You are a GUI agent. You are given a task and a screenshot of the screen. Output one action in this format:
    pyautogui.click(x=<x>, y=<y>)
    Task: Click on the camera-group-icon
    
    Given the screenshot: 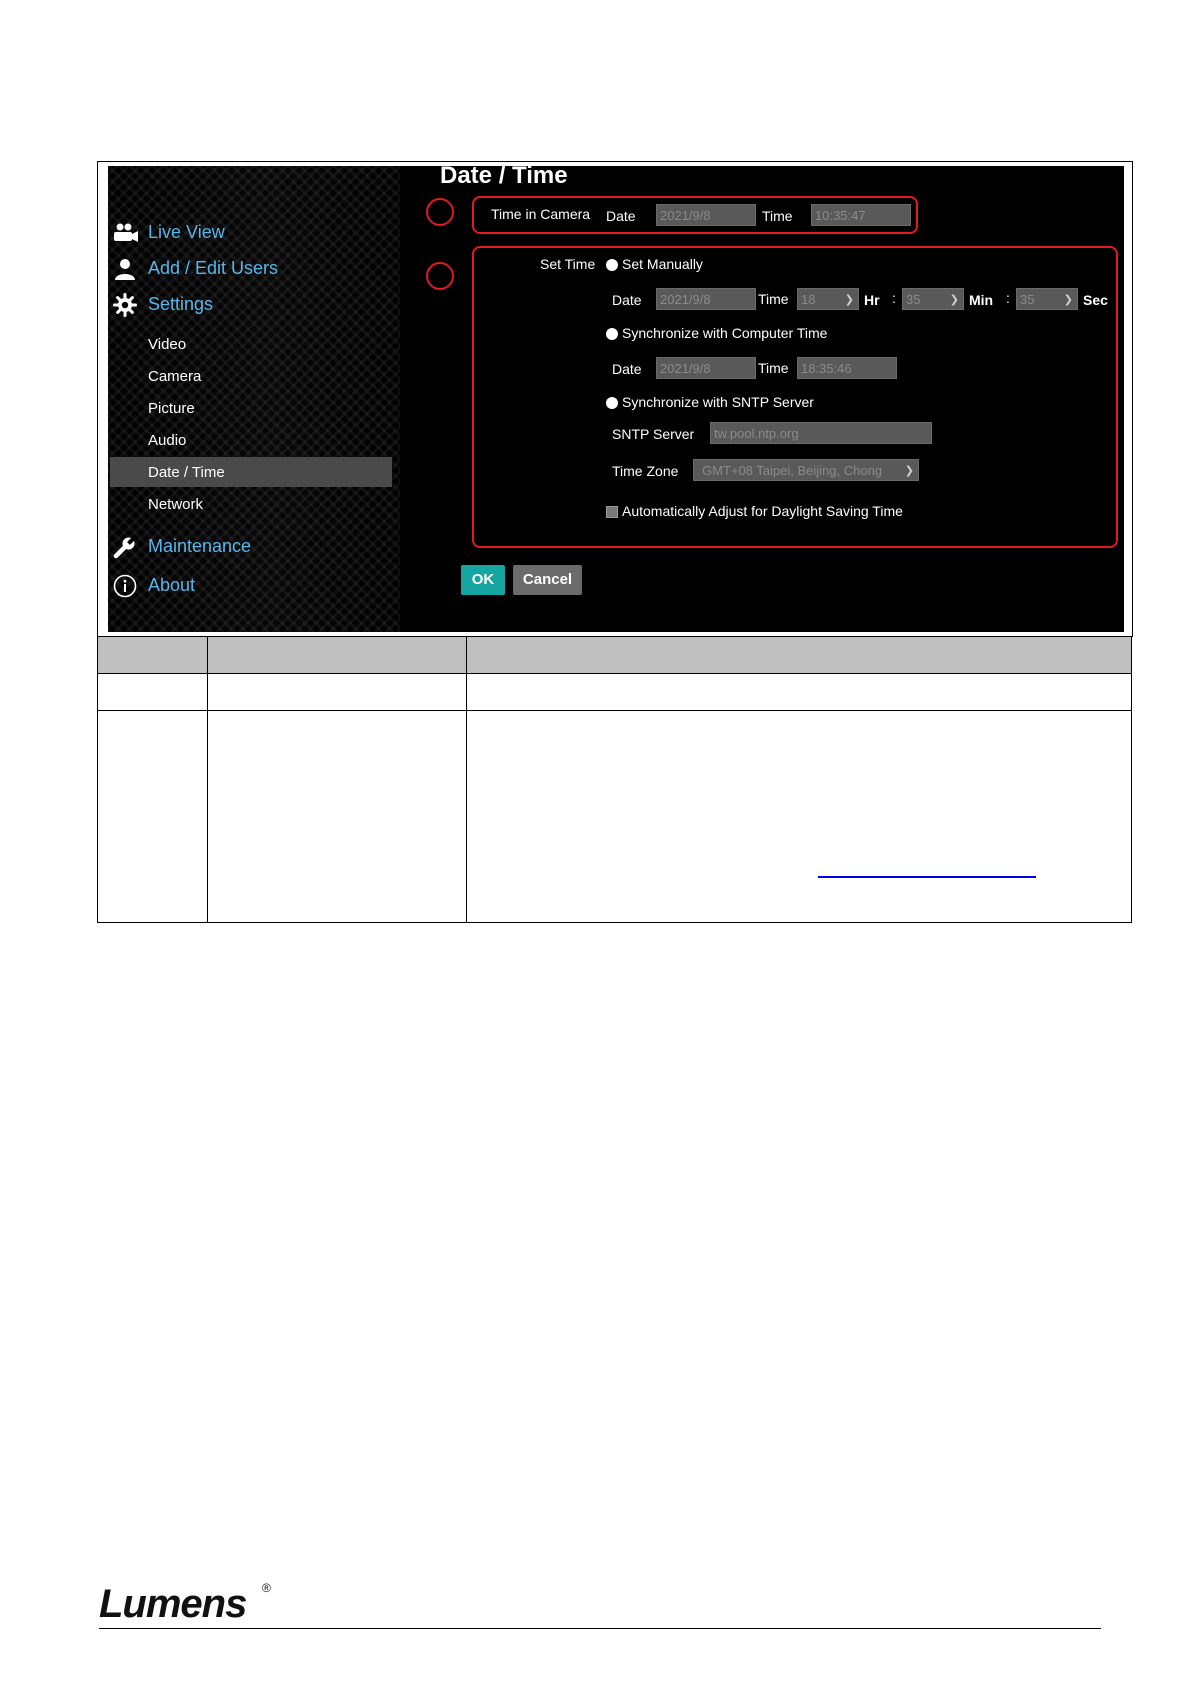 What is the action you would take?
    pyautogui.click(x=125, y=233)
    